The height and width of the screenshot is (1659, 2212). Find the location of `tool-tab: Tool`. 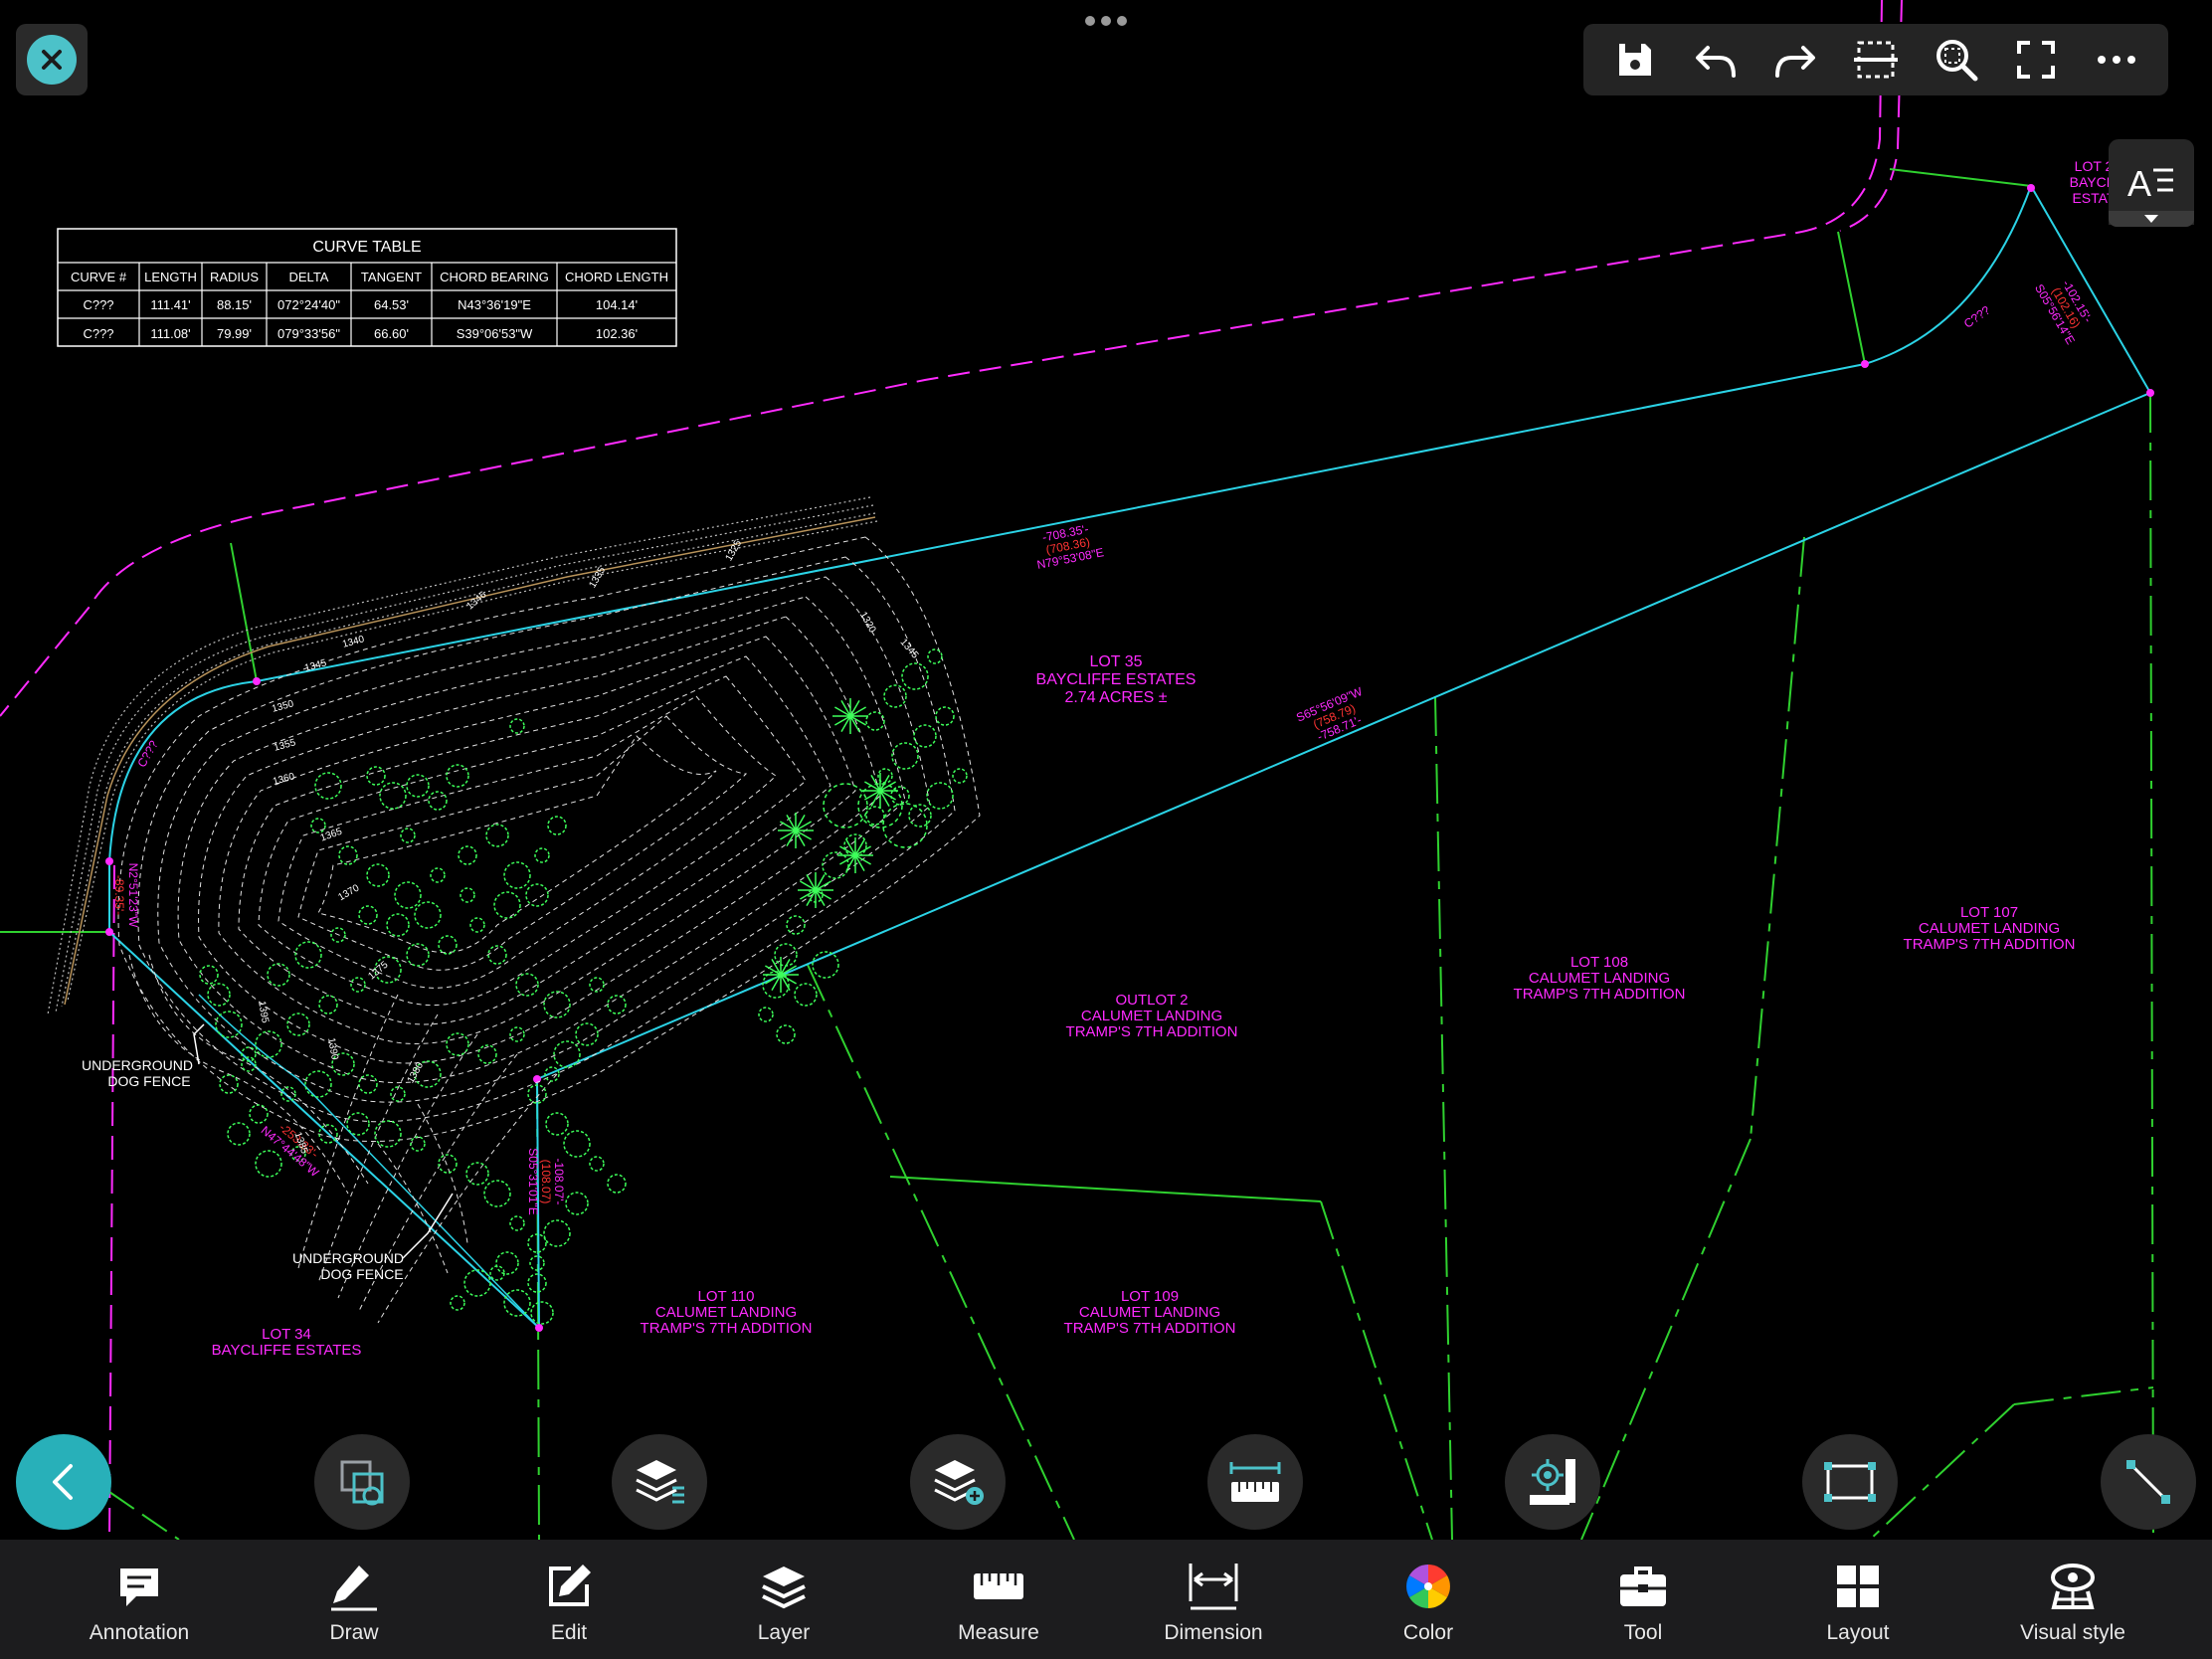

tool-tab: Tool is located at coordinates (1643, 1599).